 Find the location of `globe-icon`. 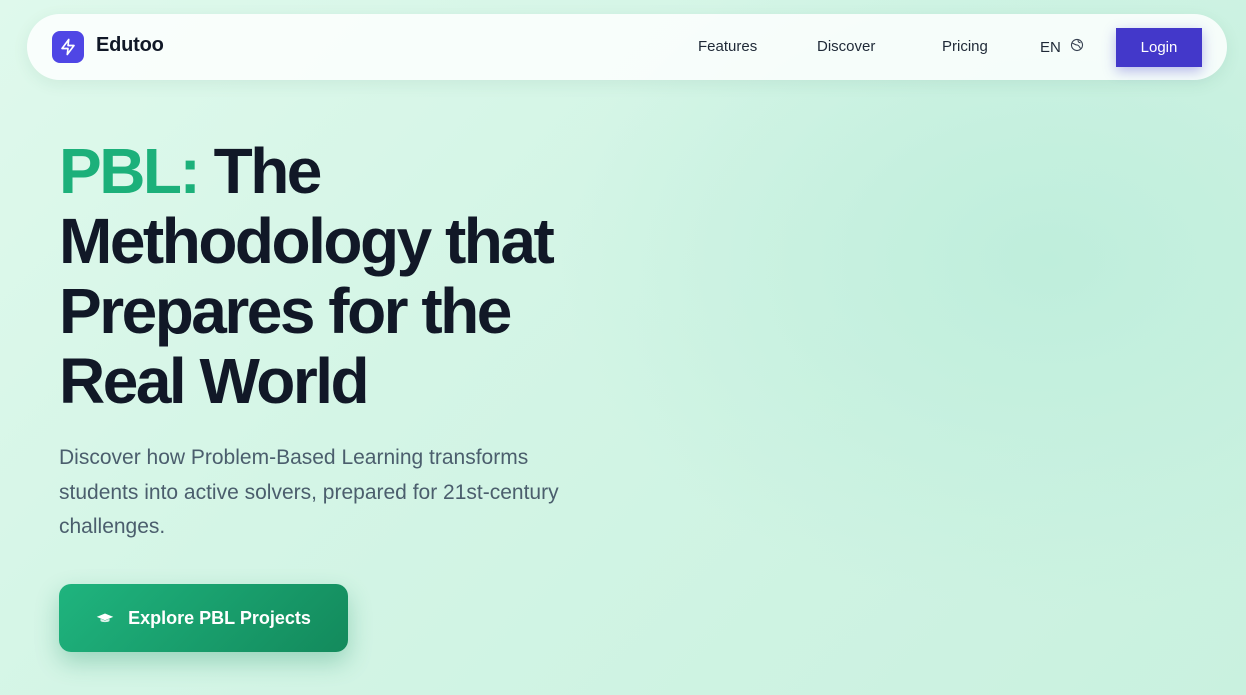

globe-icon is located at coordinates (1077, 47).